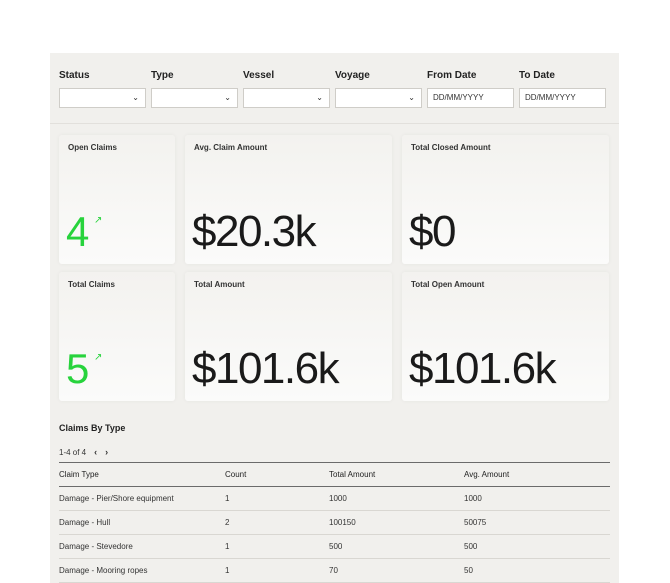 The image size is (670, 583). I want to click on cell-claim-type: Damage - Hull, so click(142, 522).